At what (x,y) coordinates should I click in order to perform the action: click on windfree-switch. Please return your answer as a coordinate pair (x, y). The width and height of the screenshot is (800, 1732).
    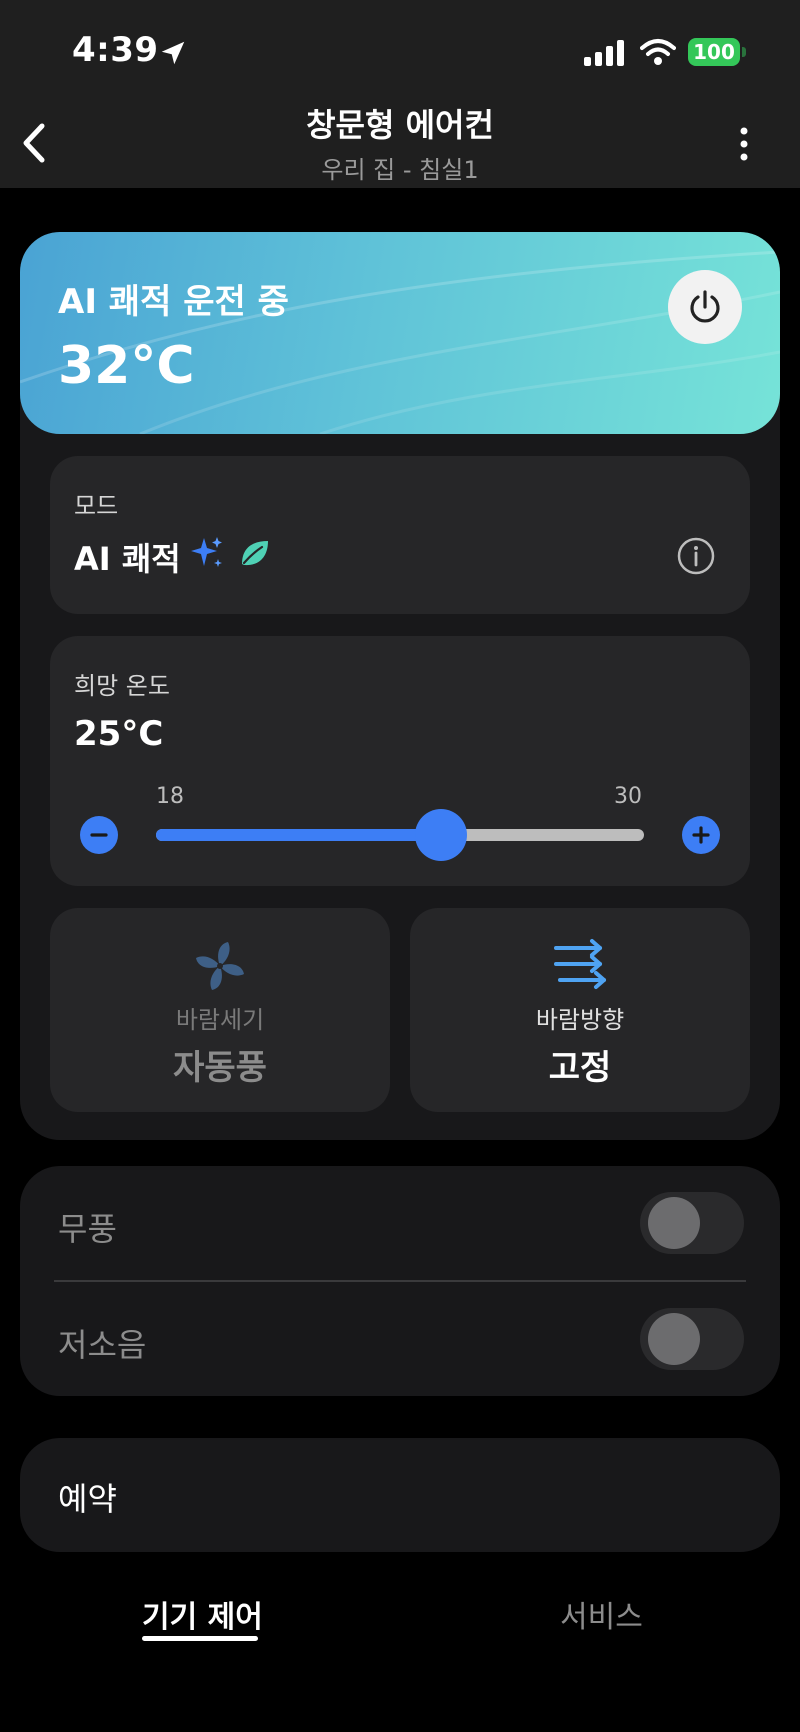
    Looking at the image, I should click on (692, 1223).